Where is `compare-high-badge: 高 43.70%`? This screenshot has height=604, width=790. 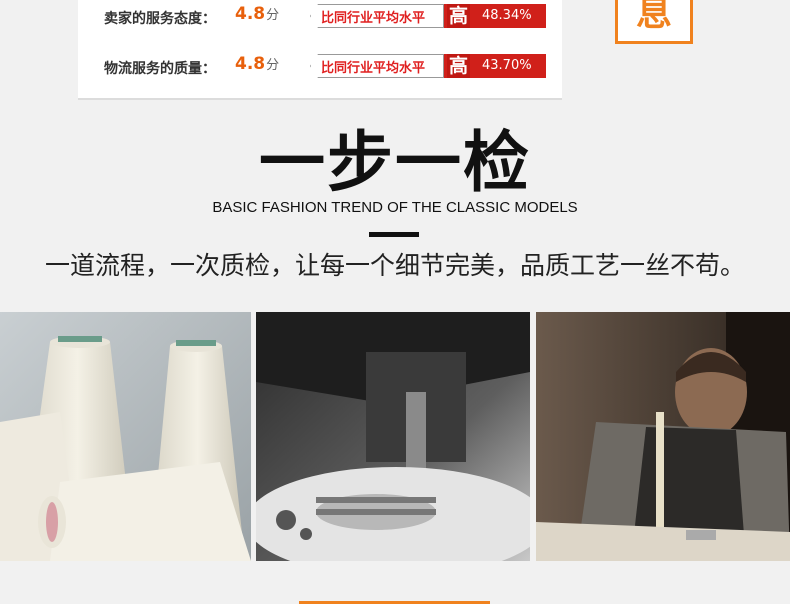 compare-high-badge: 高 43.70% is located at coordinates (495, 66).